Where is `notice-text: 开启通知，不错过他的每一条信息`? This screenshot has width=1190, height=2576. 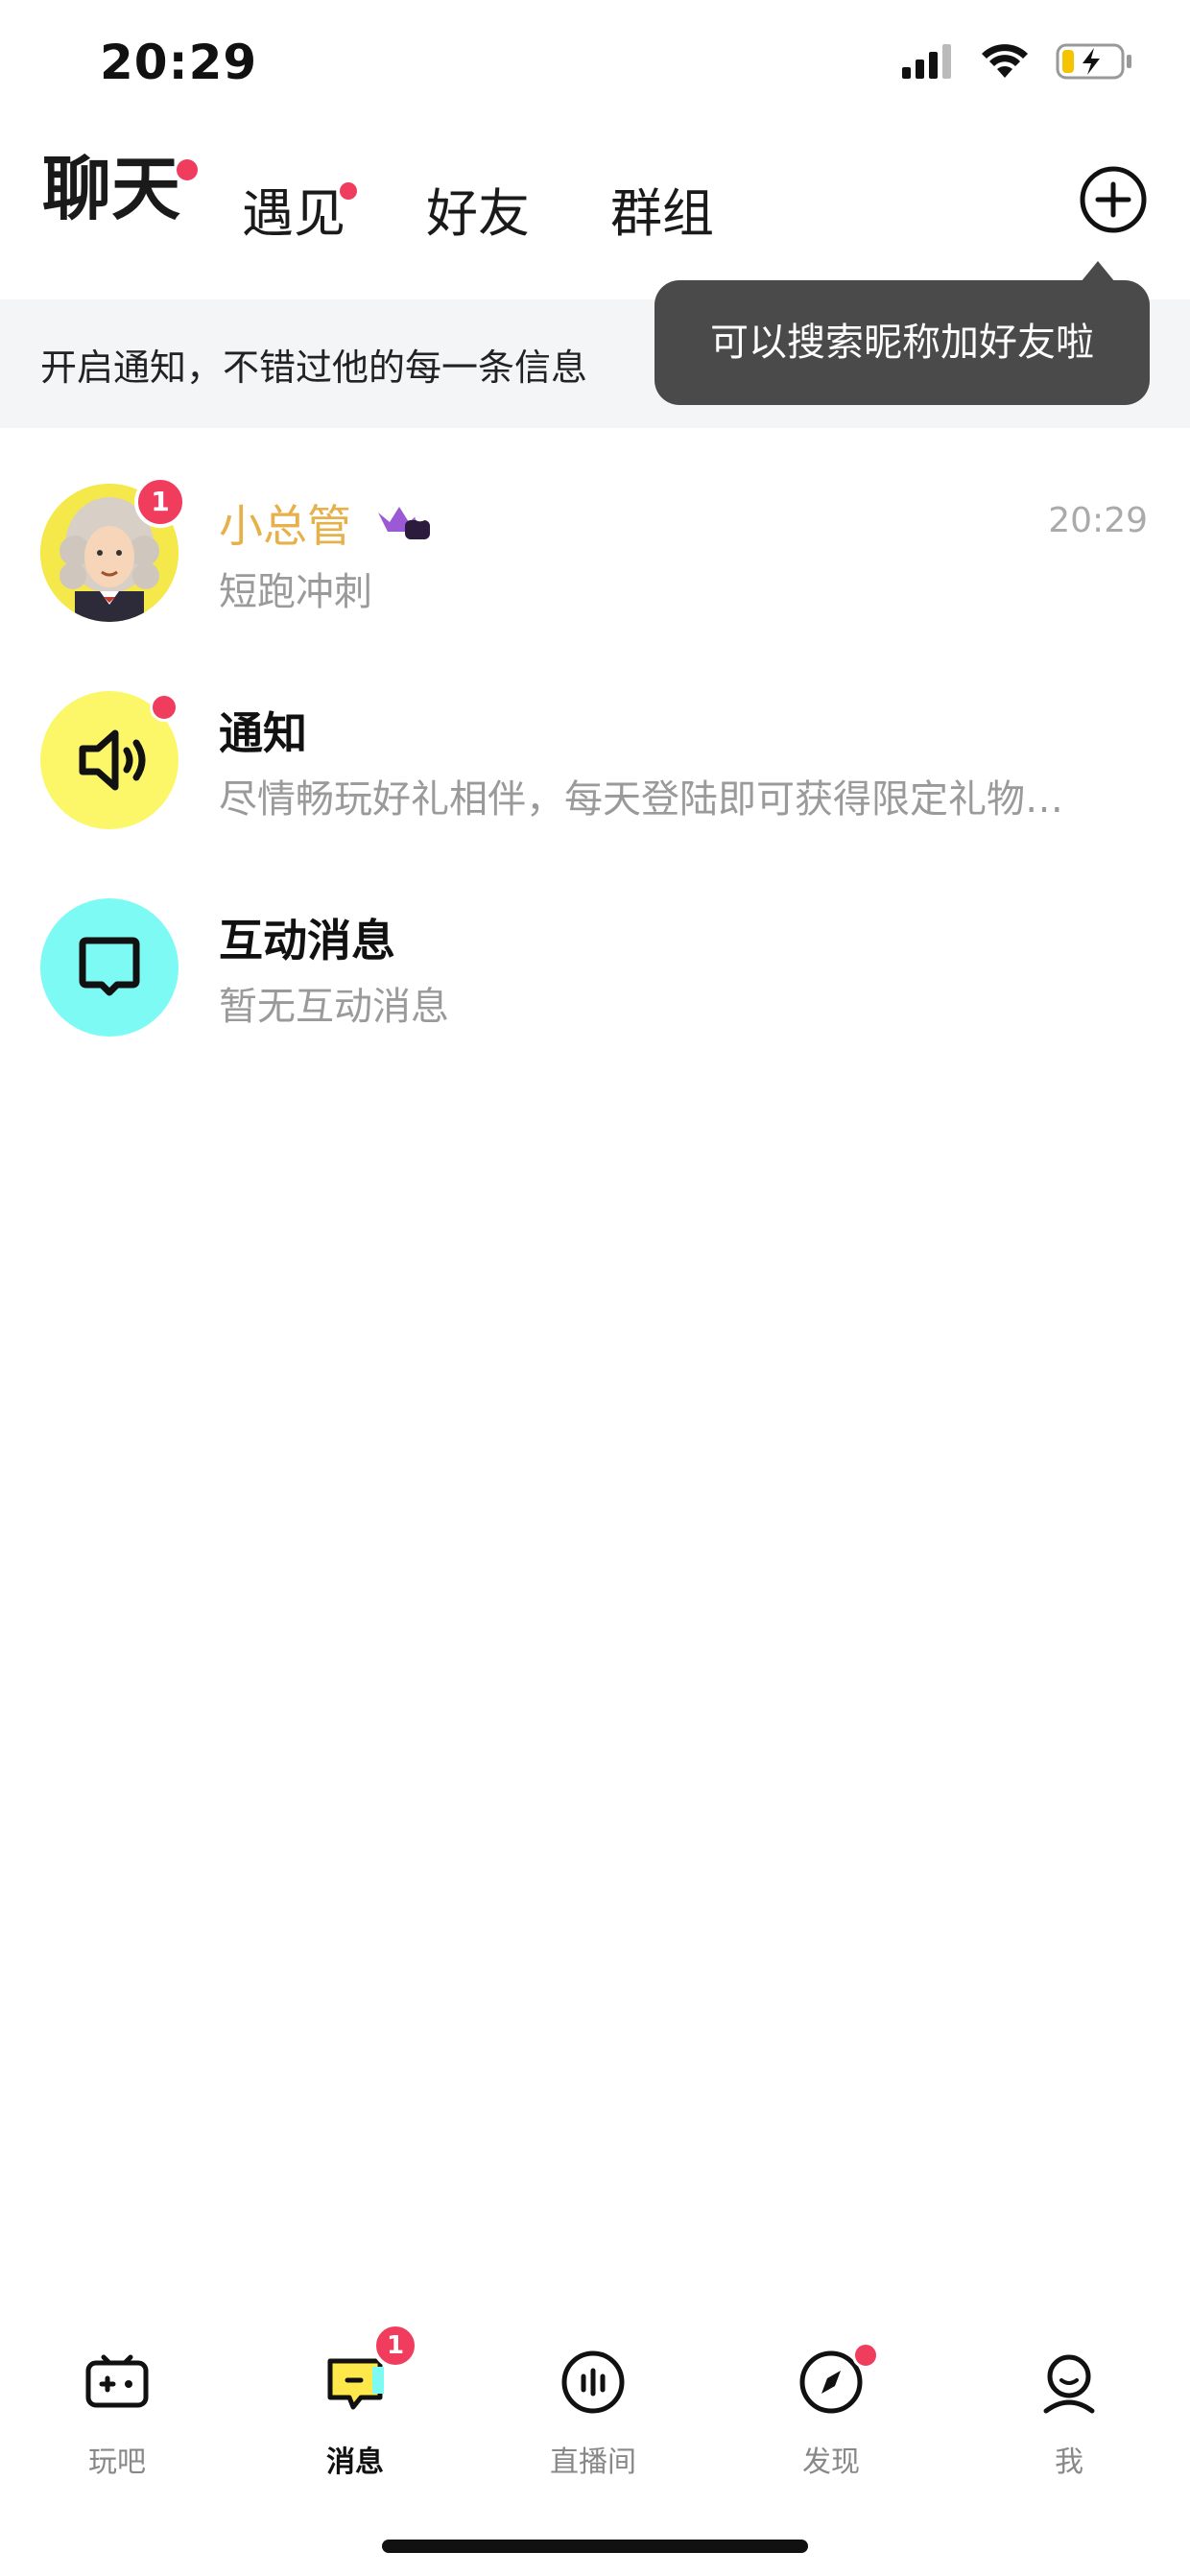 notice-text: 开启通知，不错过他的每一条信息 is located at coordinates (314, 367).